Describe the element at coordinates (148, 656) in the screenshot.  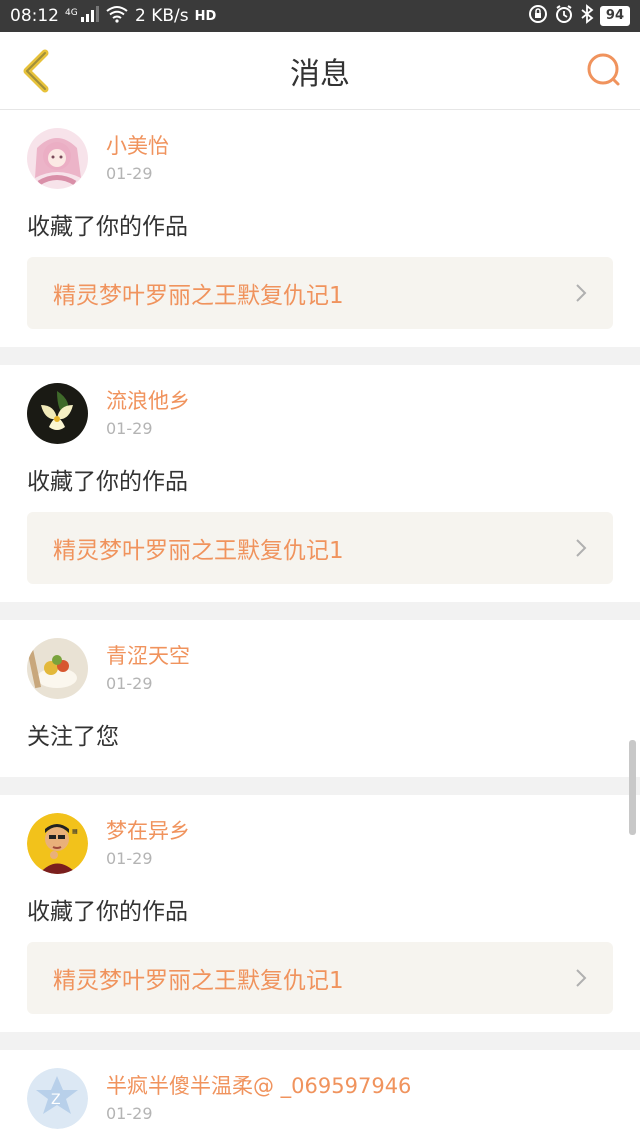
I see `username: 青涩天空` at that location.